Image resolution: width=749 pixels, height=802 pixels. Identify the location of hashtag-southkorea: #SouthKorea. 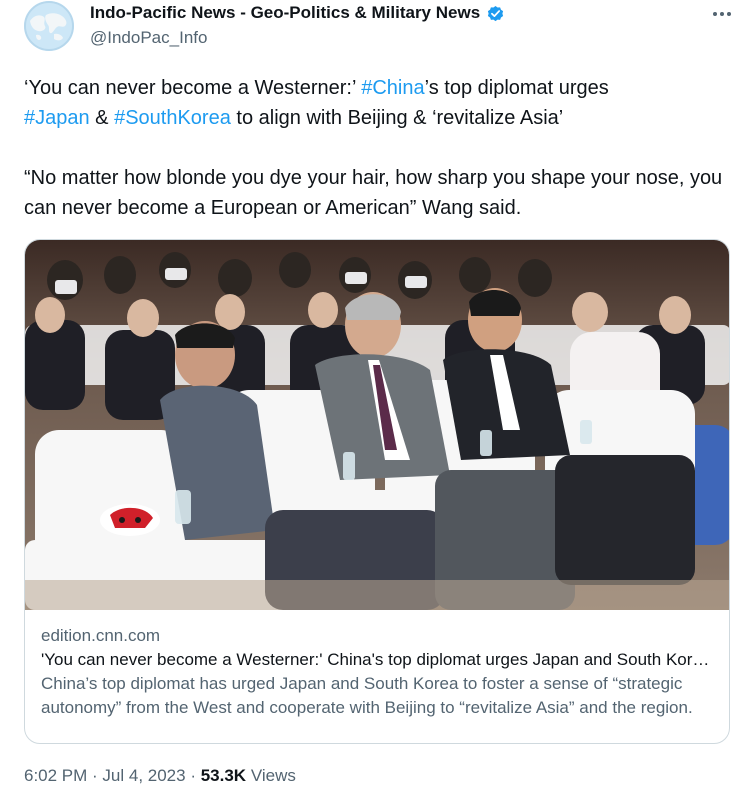
(172, 118).